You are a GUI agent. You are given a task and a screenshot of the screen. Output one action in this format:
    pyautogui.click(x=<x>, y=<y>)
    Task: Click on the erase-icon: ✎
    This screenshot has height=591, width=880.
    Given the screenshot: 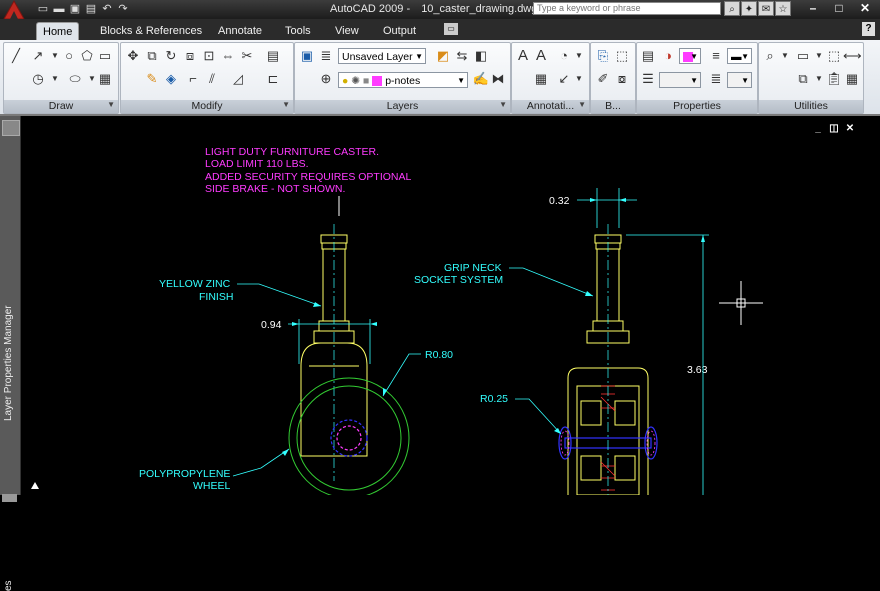 What is the action you would take?
    pyautogui.click(x=152, y=79)
    